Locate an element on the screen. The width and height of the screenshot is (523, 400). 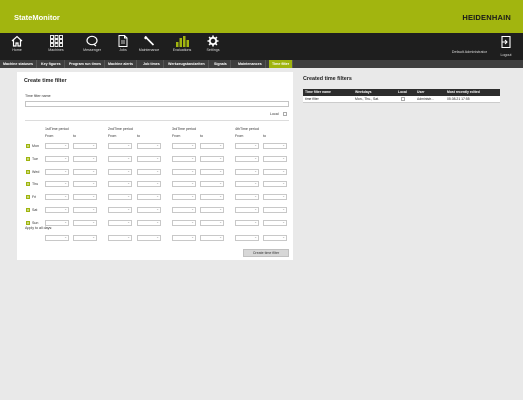
toolbar-messenger-button: Messenger is located at coordinates (92, 47).